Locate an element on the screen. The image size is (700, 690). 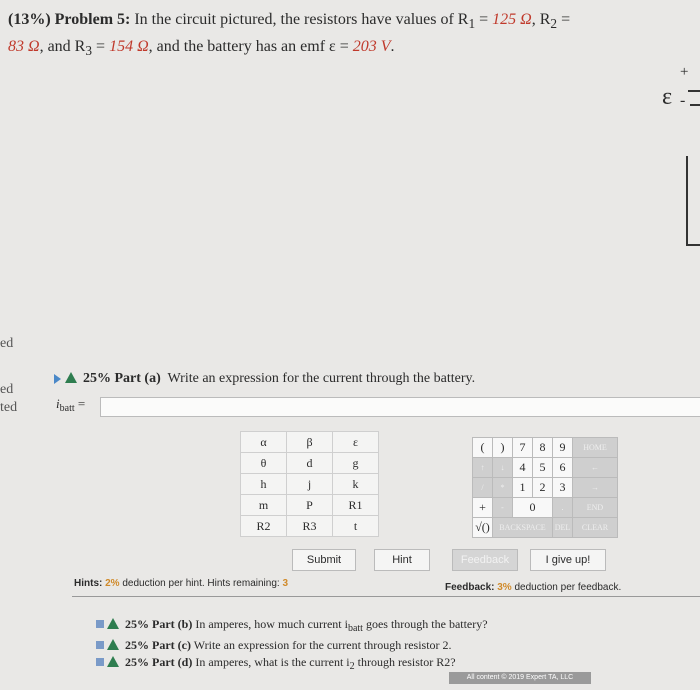
submit-button: Submit is located at coordinates (324, 560).